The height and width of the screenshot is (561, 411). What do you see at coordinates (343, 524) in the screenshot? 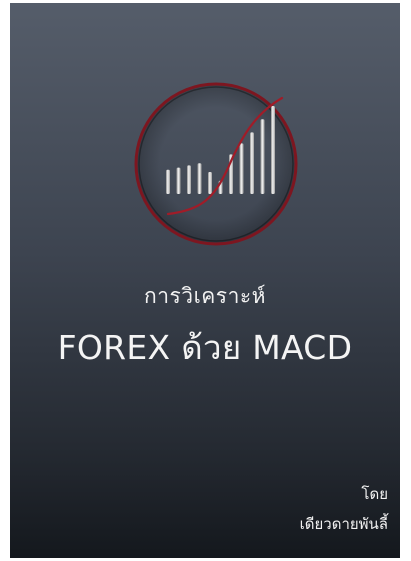
I see `author-name: เดียวดายพันลี้` at bounding box center [343, 524].